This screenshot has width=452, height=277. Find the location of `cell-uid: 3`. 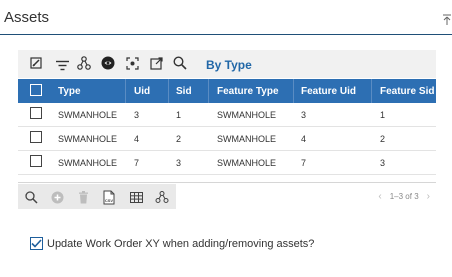

cell-uid: 3 is located at coordinates (137, 115).